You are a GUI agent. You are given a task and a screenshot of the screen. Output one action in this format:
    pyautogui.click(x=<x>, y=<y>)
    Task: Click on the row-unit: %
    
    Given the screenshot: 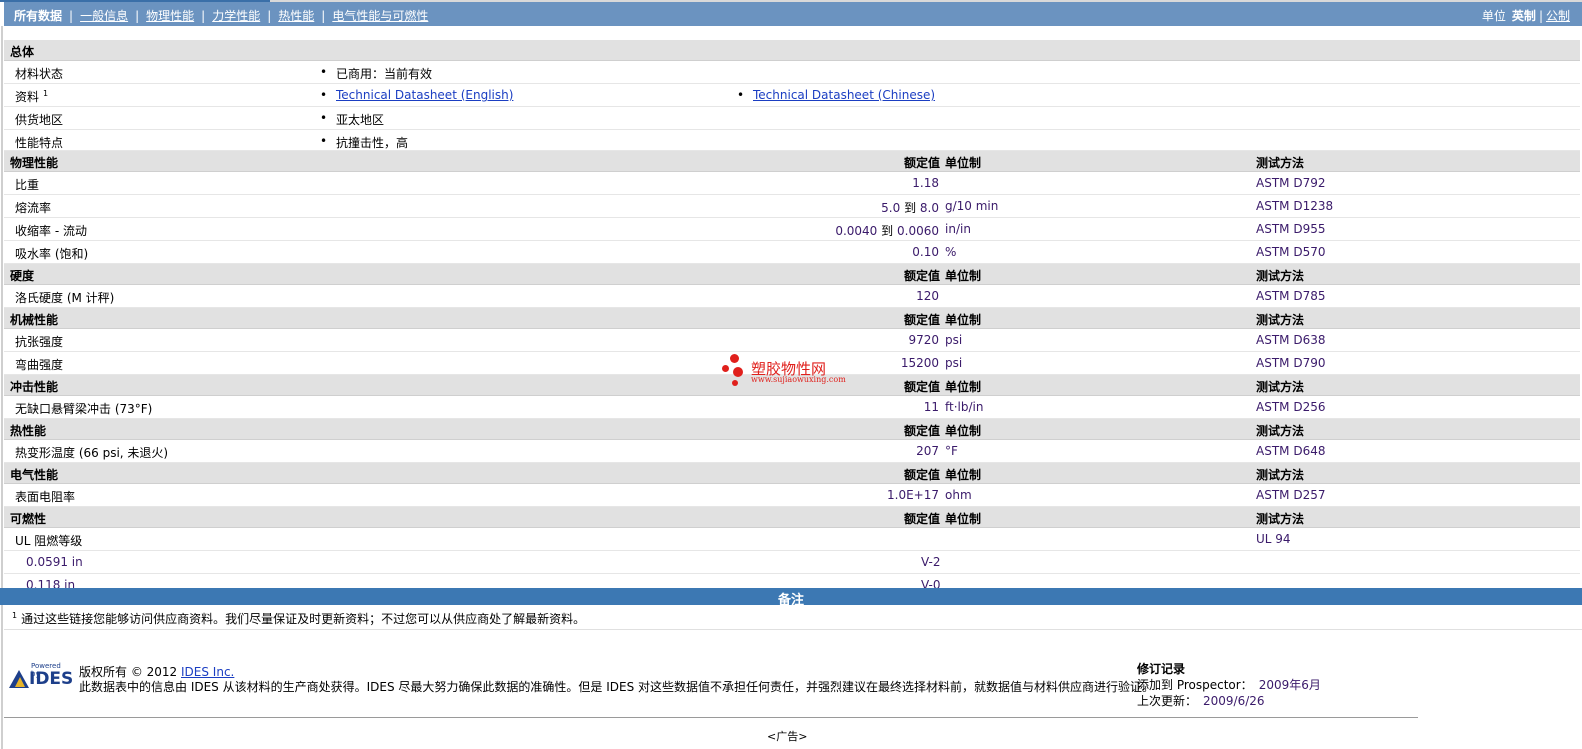 What is the action you would take?
    pyautogui.click(x=951, y=252)
    